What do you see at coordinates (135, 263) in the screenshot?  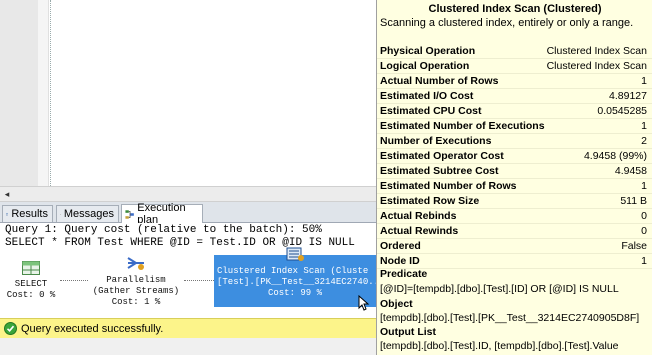 I see `parallelism-operator-icon` at bounding box center [135, 263].